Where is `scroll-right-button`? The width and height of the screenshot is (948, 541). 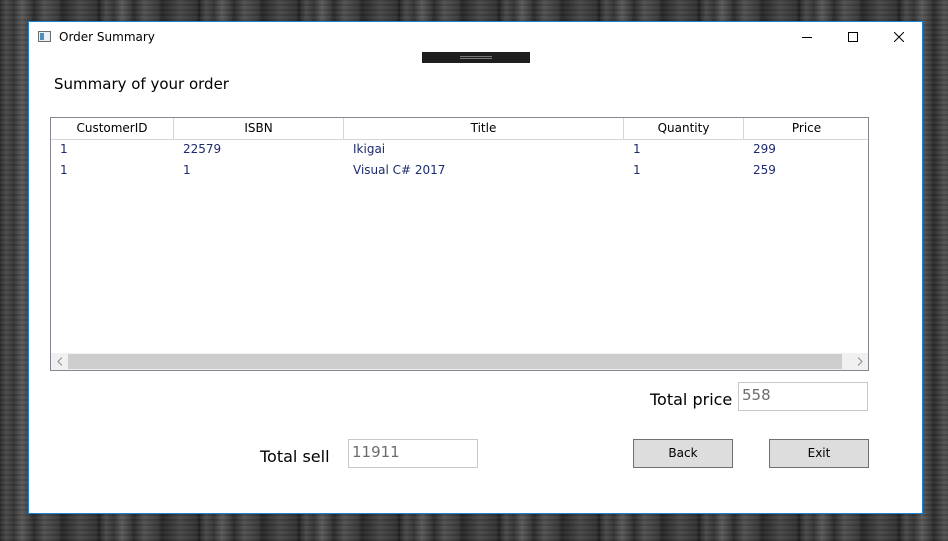 scroll-right-button is located at coordinates (859, 361).